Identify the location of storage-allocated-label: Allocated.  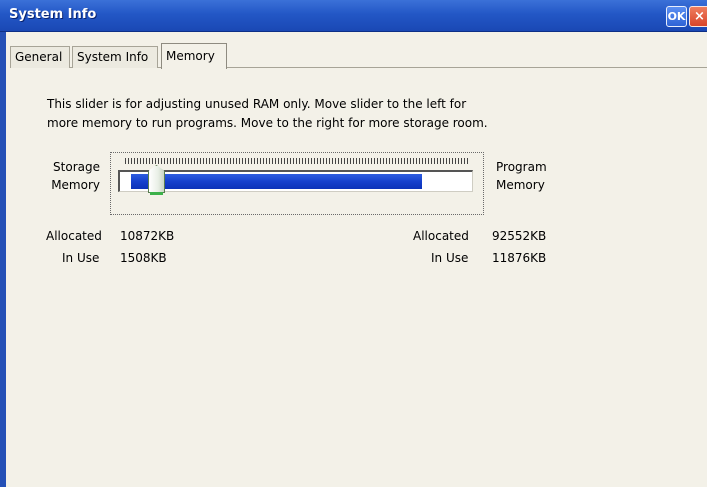
(74, 236).